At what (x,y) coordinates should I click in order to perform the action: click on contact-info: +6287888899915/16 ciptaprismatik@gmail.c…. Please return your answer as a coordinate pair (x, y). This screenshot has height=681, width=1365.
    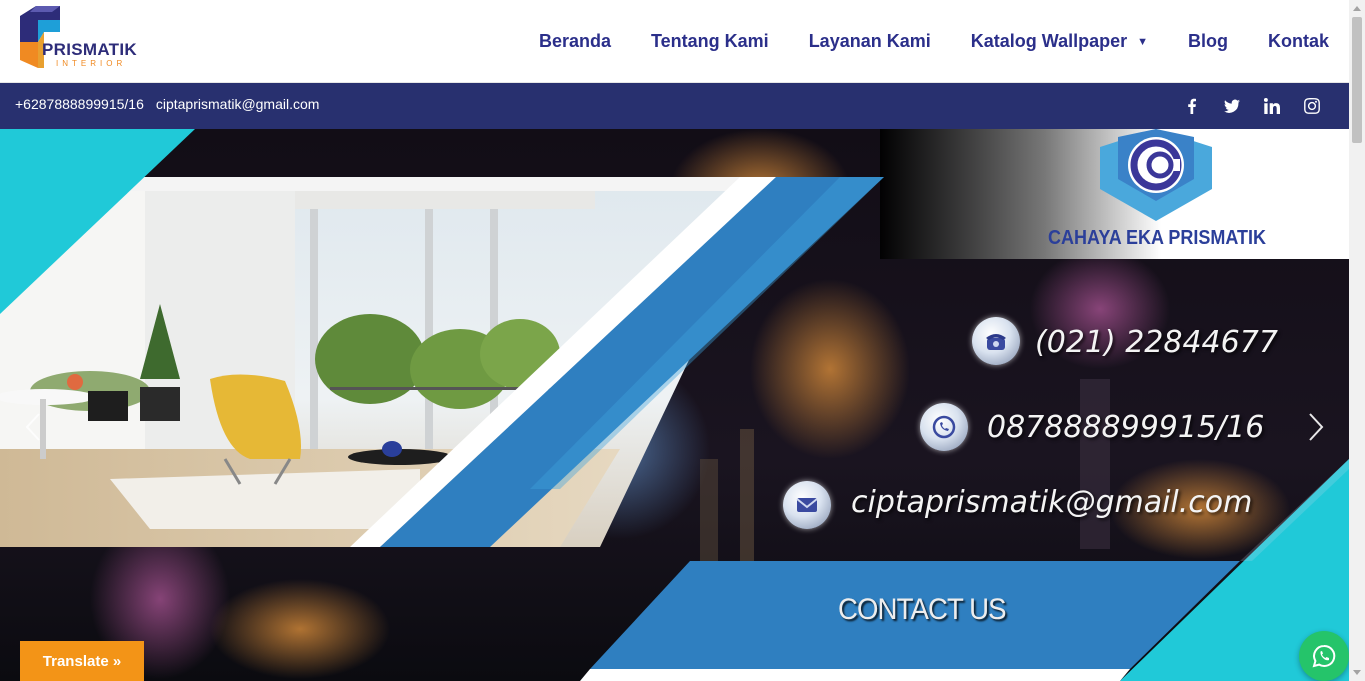
    Looking at the image, I should click on (167, 104).